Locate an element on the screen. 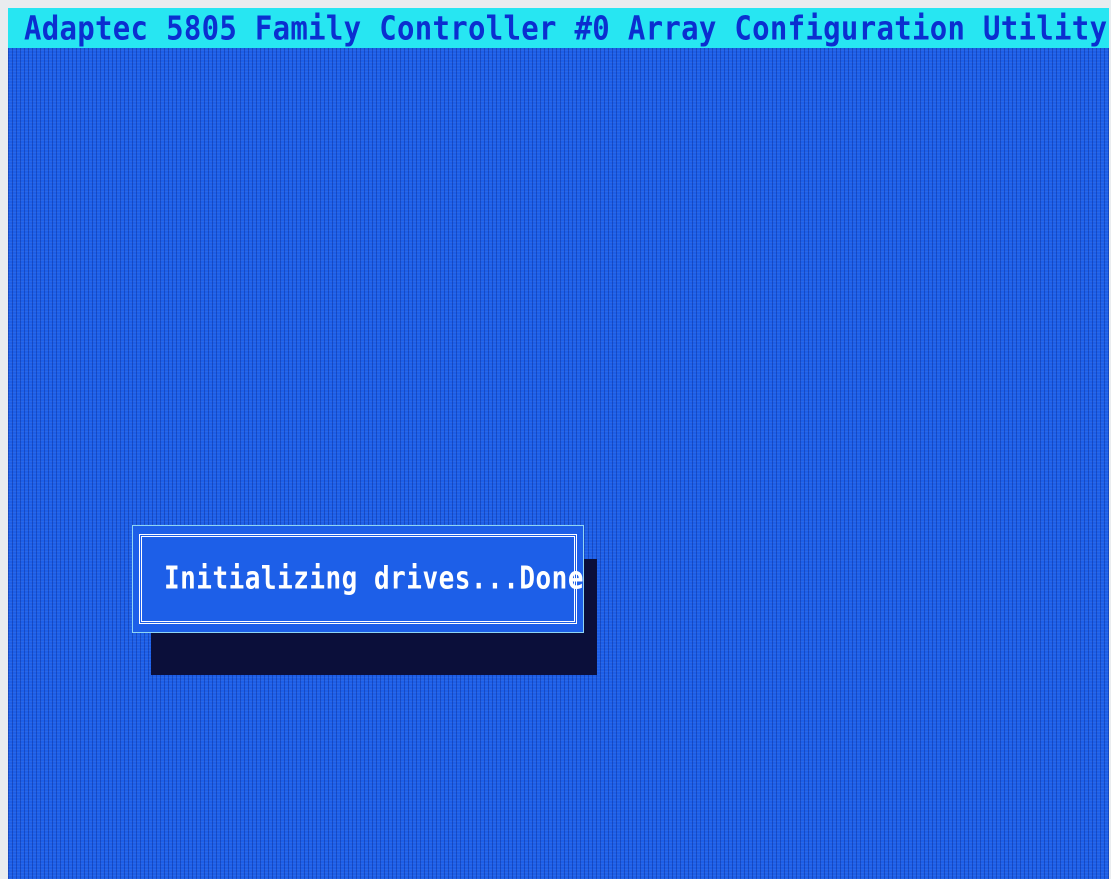 The width and height of the screenshot is (1111, 879). status-dialog: Initializing drives...Done is located at coordinates (358, 579).